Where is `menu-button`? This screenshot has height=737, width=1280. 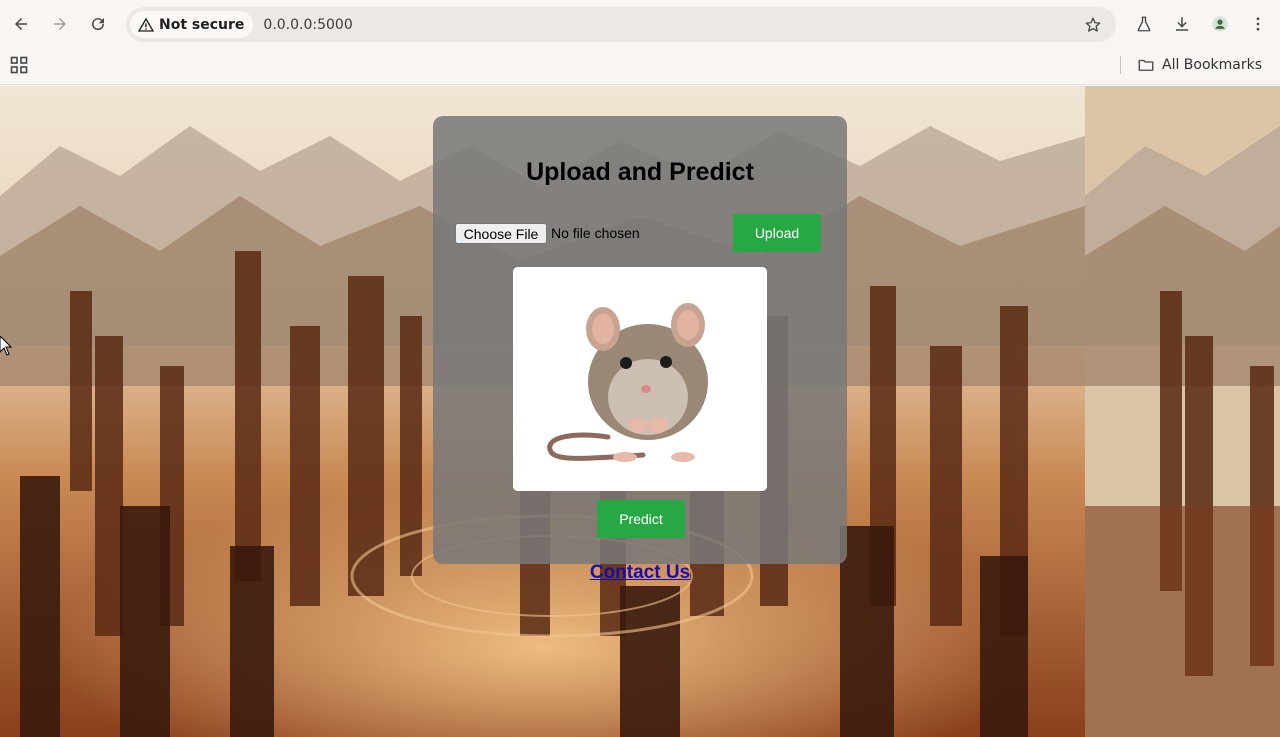
menu-button is located at coordinates (1258, 24).